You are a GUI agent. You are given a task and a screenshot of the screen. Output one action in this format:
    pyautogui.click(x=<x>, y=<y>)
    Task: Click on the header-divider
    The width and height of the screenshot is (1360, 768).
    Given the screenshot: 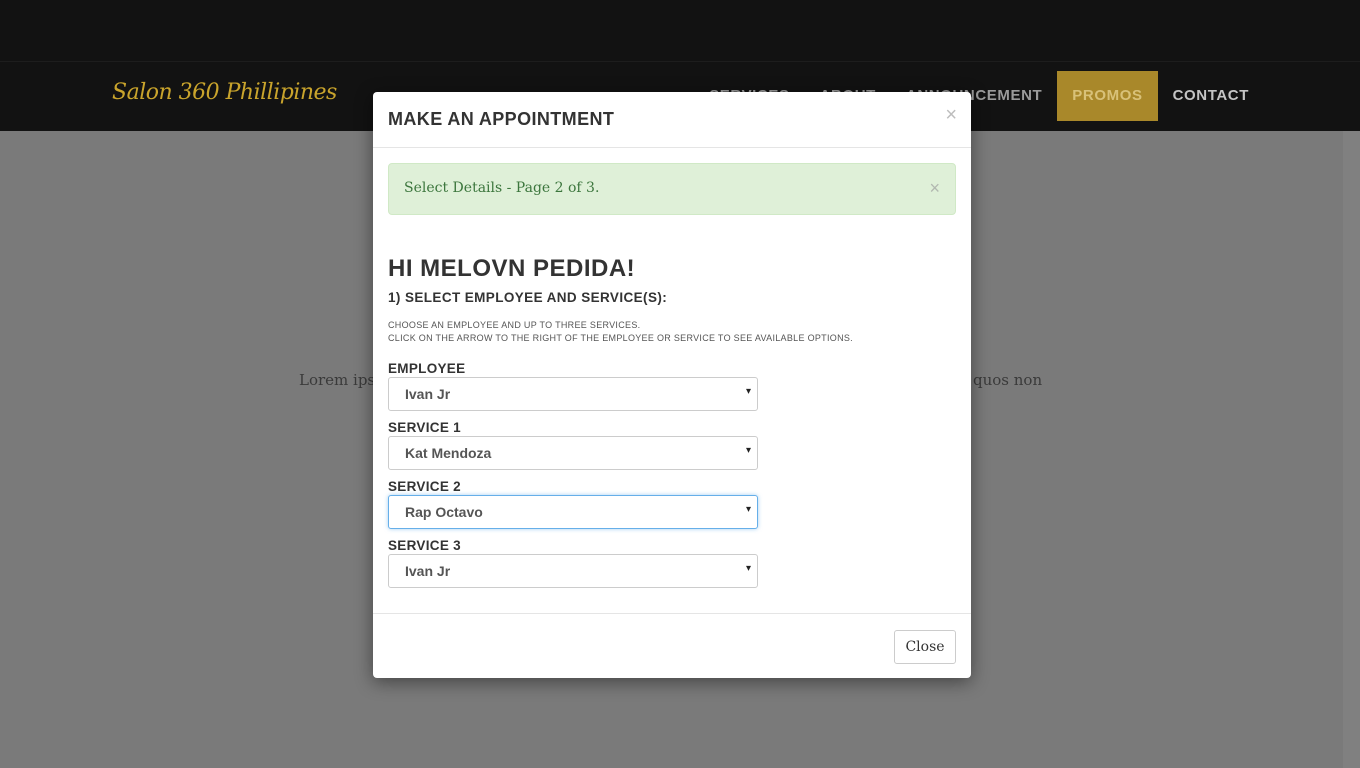 What is the action you would take?
    pyautogui.click(x=680, y=61)
    